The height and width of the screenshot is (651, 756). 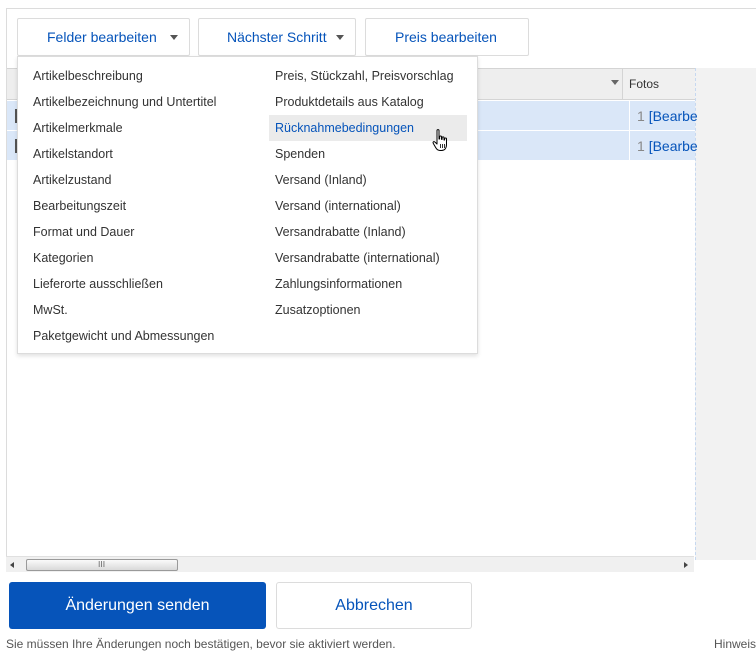 What do you see at coordinates (142, 76) in the screenshot?
I see `menu-item: Artikelbeschreibung` at bounding box center [142, 76].